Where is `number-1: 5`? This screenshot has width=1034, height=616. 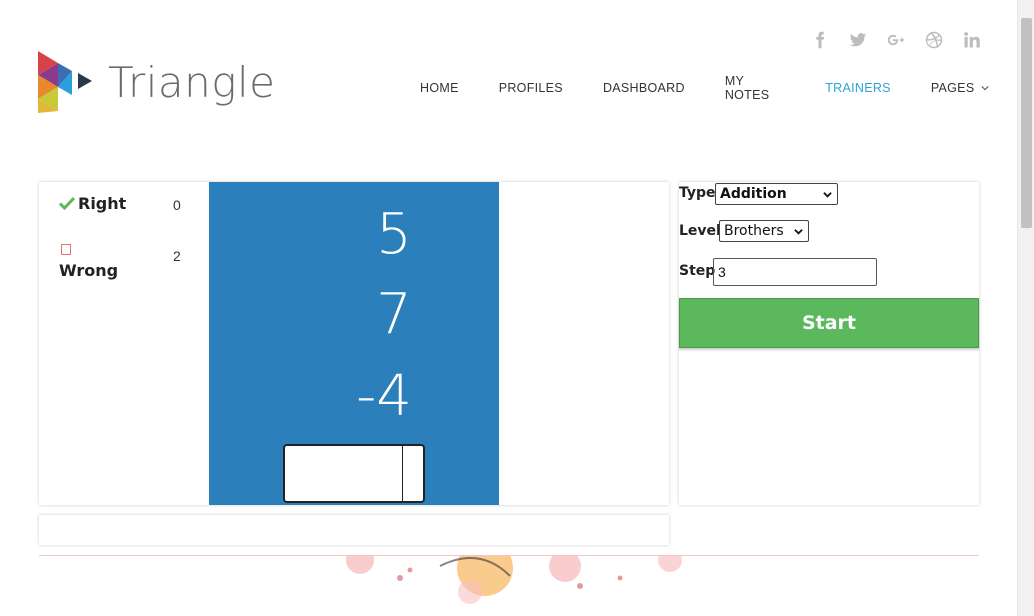
number-1: 5 is located at coordinates (394, 234).